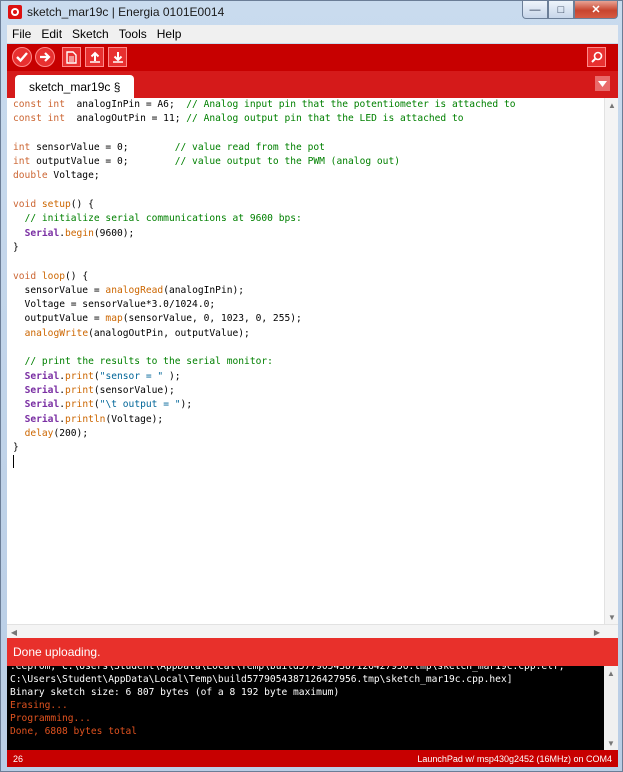 The height and width of the screenshot is (772, 623). I want to click on menu-file: File, so click(21, 34).